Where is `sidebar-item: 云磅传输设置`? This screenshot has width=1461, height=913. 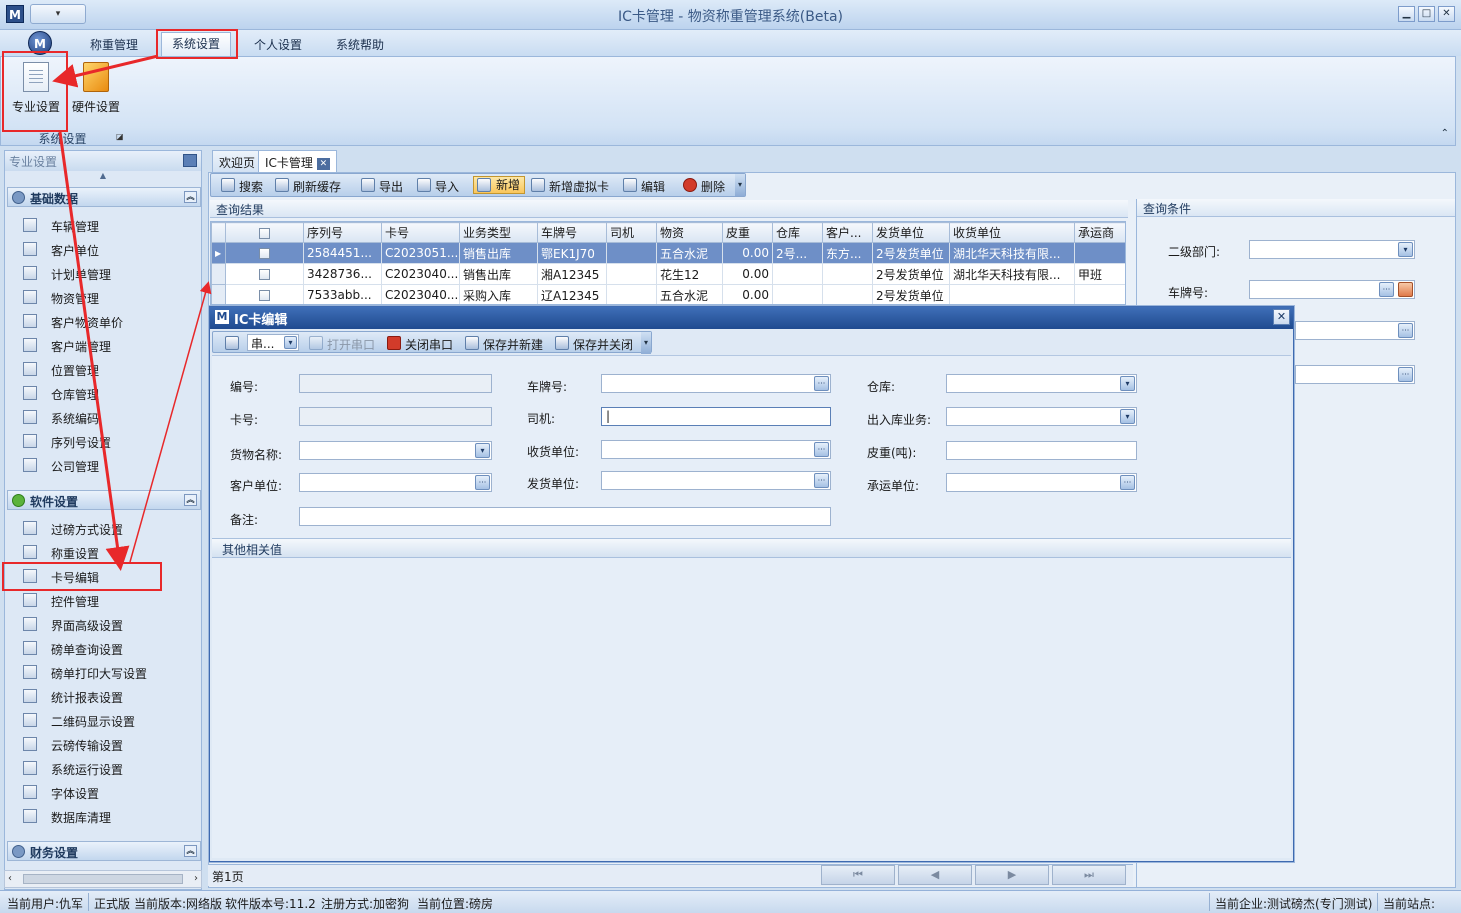 sidebar-item: 云磅传输设置 is located at coordinates (103, 744).